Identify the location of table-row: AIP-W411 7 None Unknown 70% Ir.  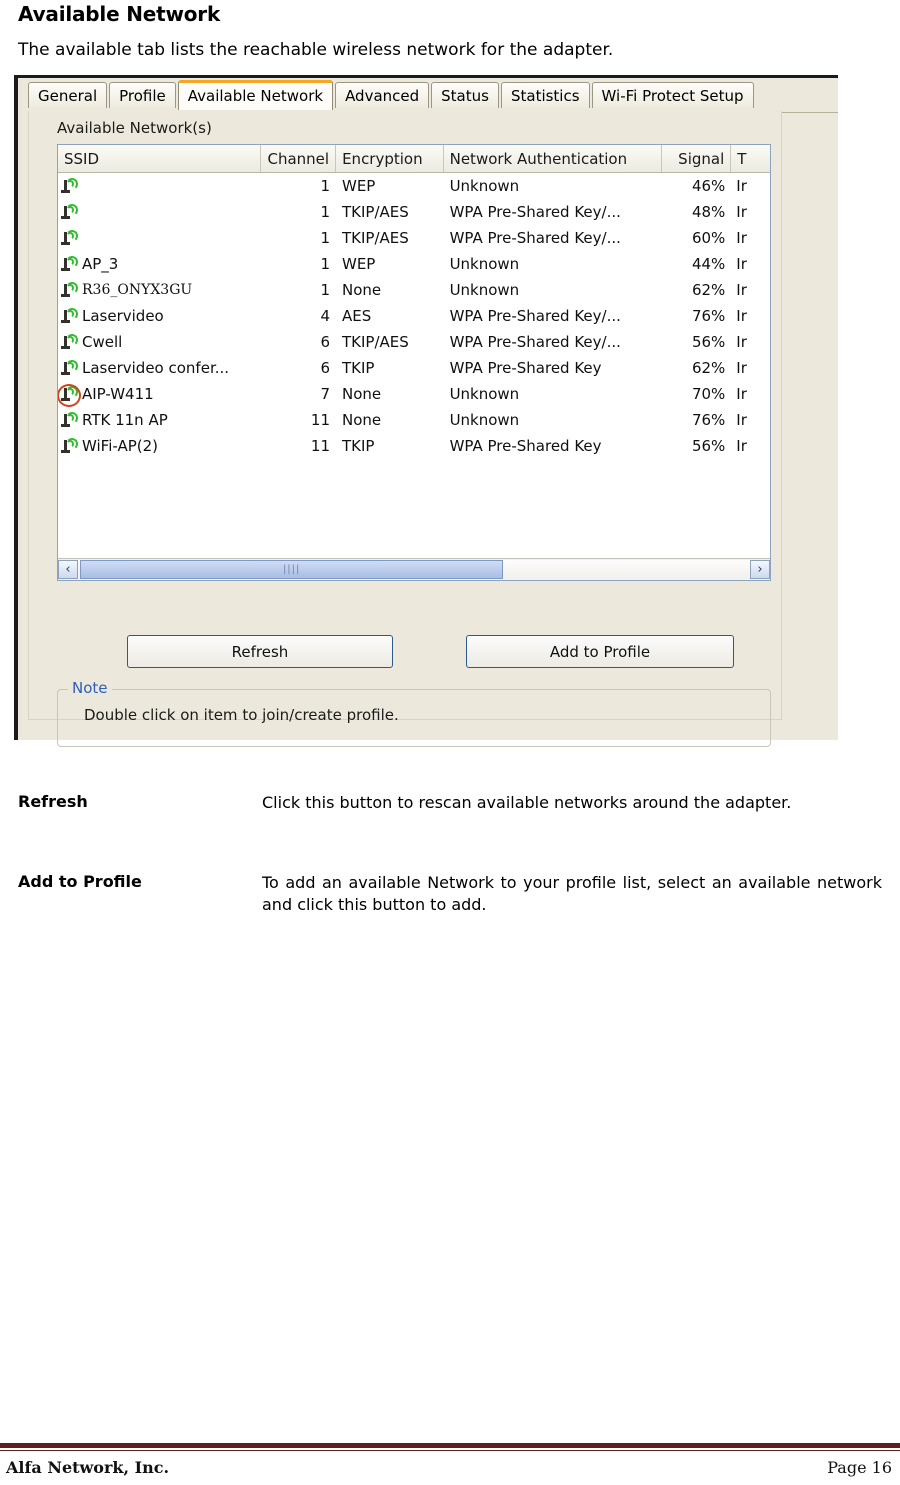
(414, 394).